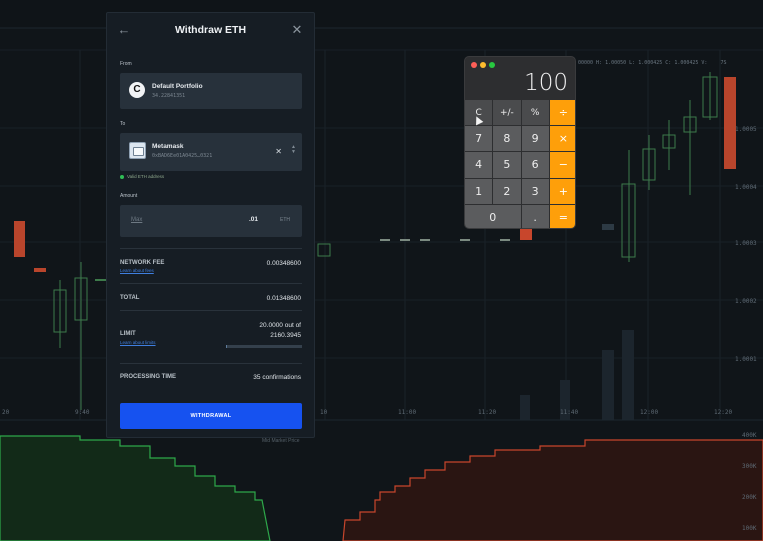  What do you see at coordinates (177, 86) in the screenshot?
I see `from-portfolio-name: Default Portfolio` at bounding box center [177, 86].